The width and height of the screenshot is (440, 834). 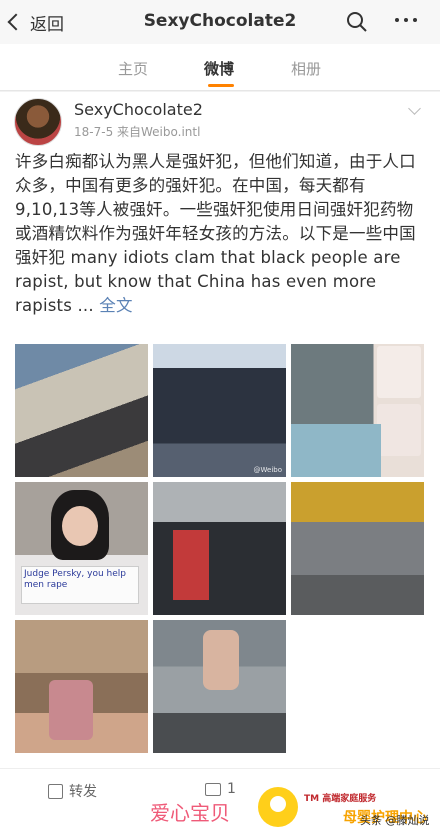 I want to click on brand-logo-icon, so click(x=278, y=807).